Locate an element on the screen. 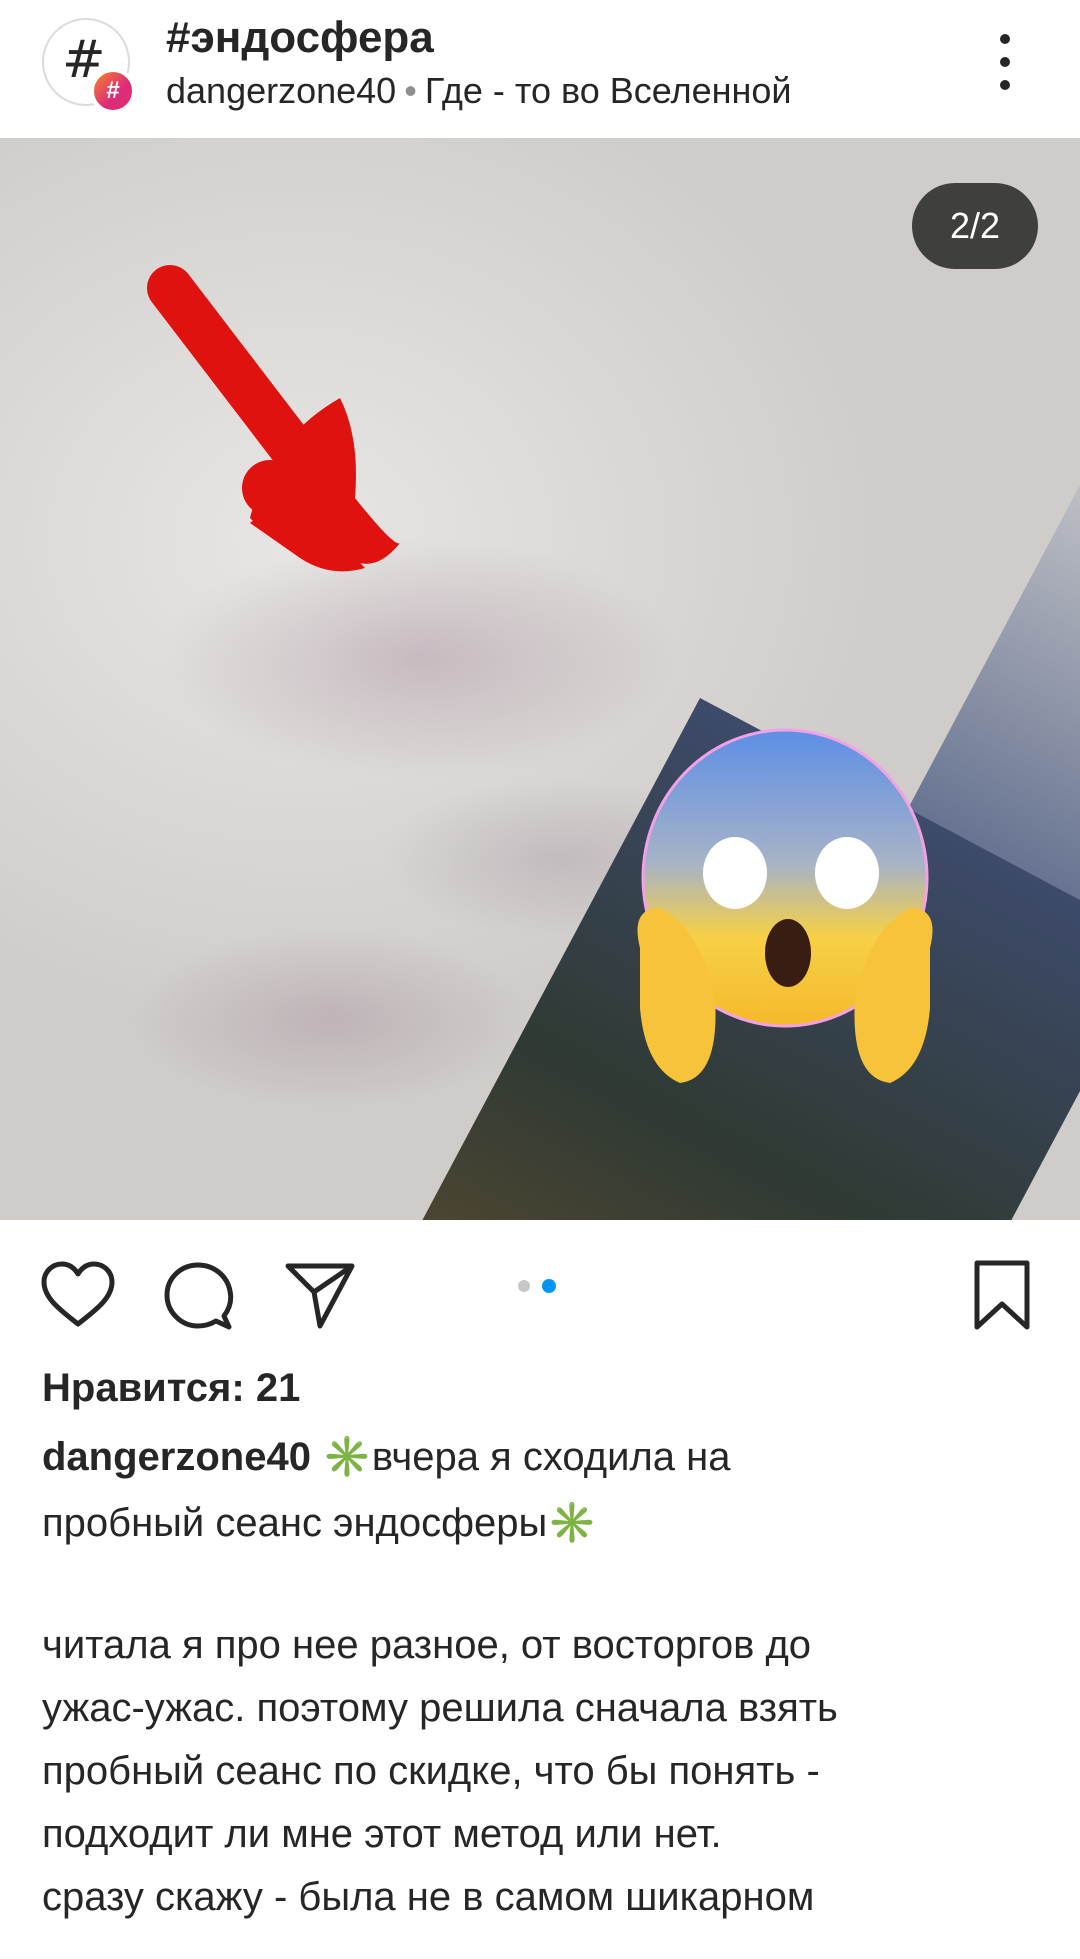  post-subtitle: dangerzone40 • Где - то во Вселенной is located at coordinates (479, 91).